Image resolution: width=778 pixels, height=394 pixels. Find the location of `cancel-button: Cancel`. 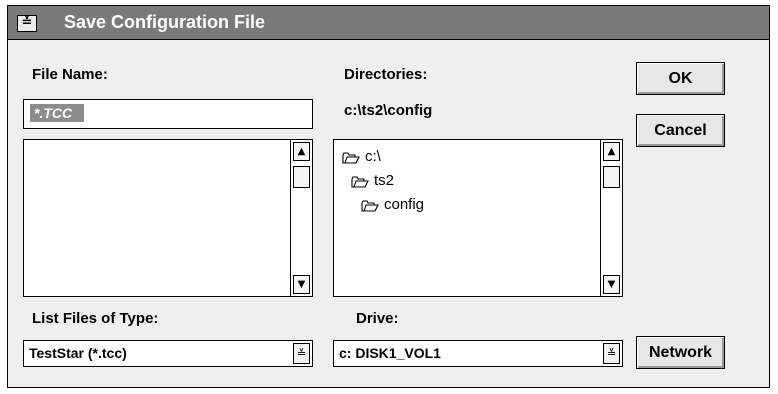

cancel-button: Cancel is located at coordinates (680, 130).